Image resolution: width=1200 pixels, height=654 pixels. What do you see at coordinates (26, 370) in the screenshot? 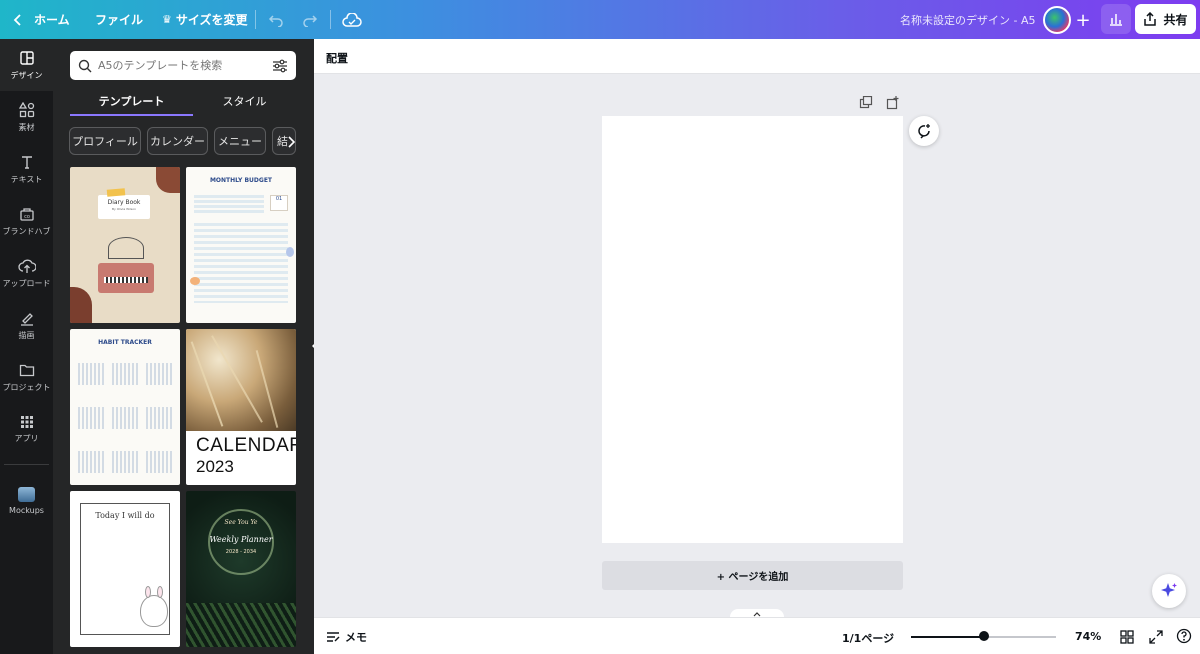
I see `folder-icon` at bounding box center [26, 370].